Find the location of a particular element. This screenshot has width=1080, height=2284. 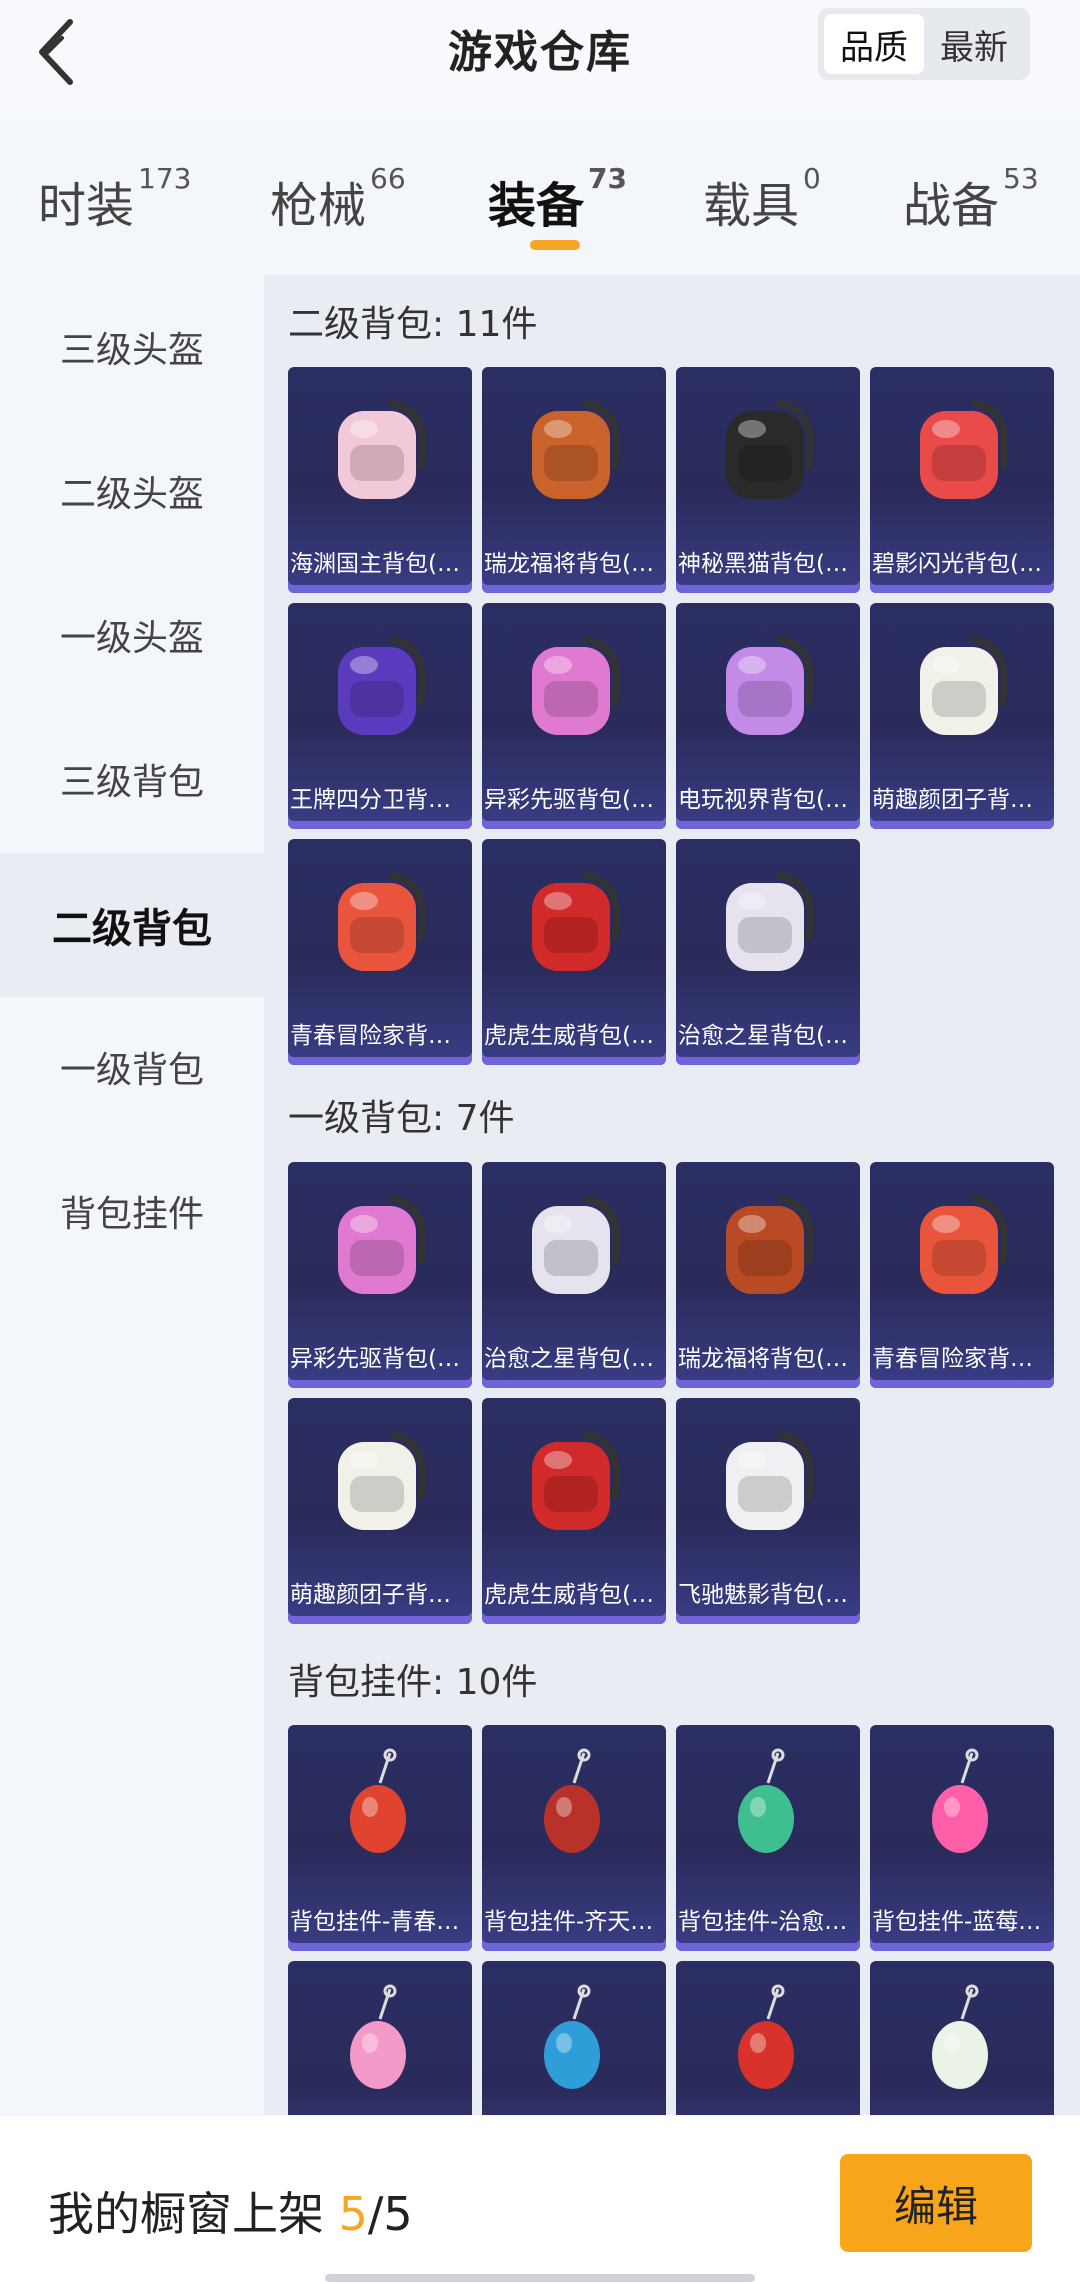

charm-green-sprout-icon is located at coordinates (962, 2043).